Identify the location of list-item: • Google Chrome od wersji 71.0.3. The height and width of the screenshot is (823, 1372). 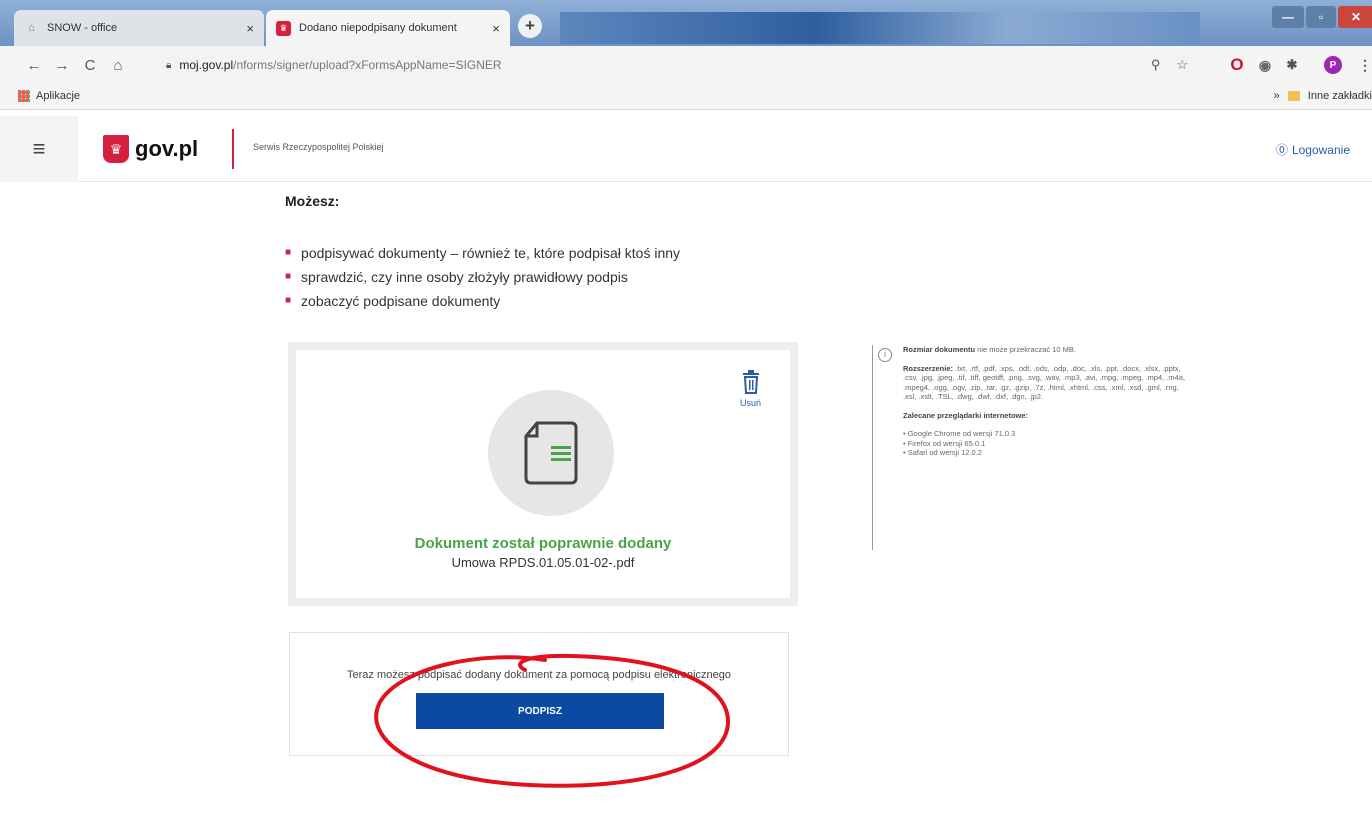
(959, 433).